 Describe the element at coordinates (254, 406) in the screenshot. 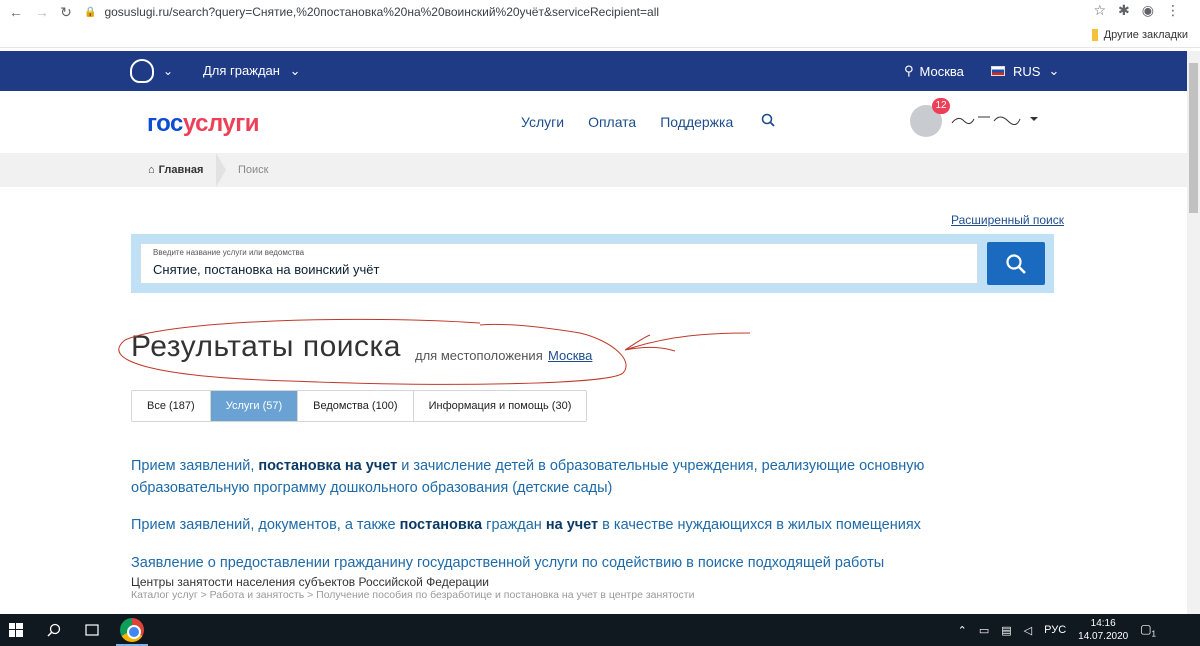

I see `tab-services: Услуги (57)` at that location.